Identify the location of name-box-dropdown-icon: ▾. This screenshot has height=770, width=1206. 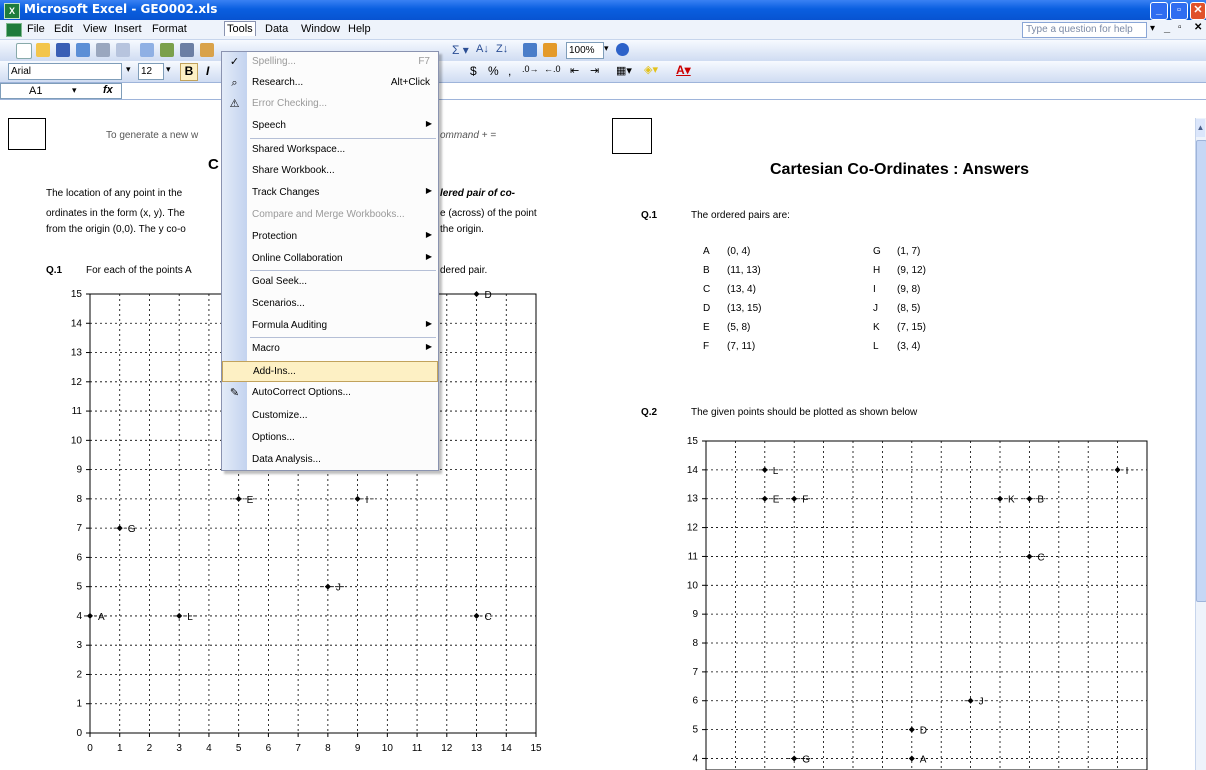
(74, 90).